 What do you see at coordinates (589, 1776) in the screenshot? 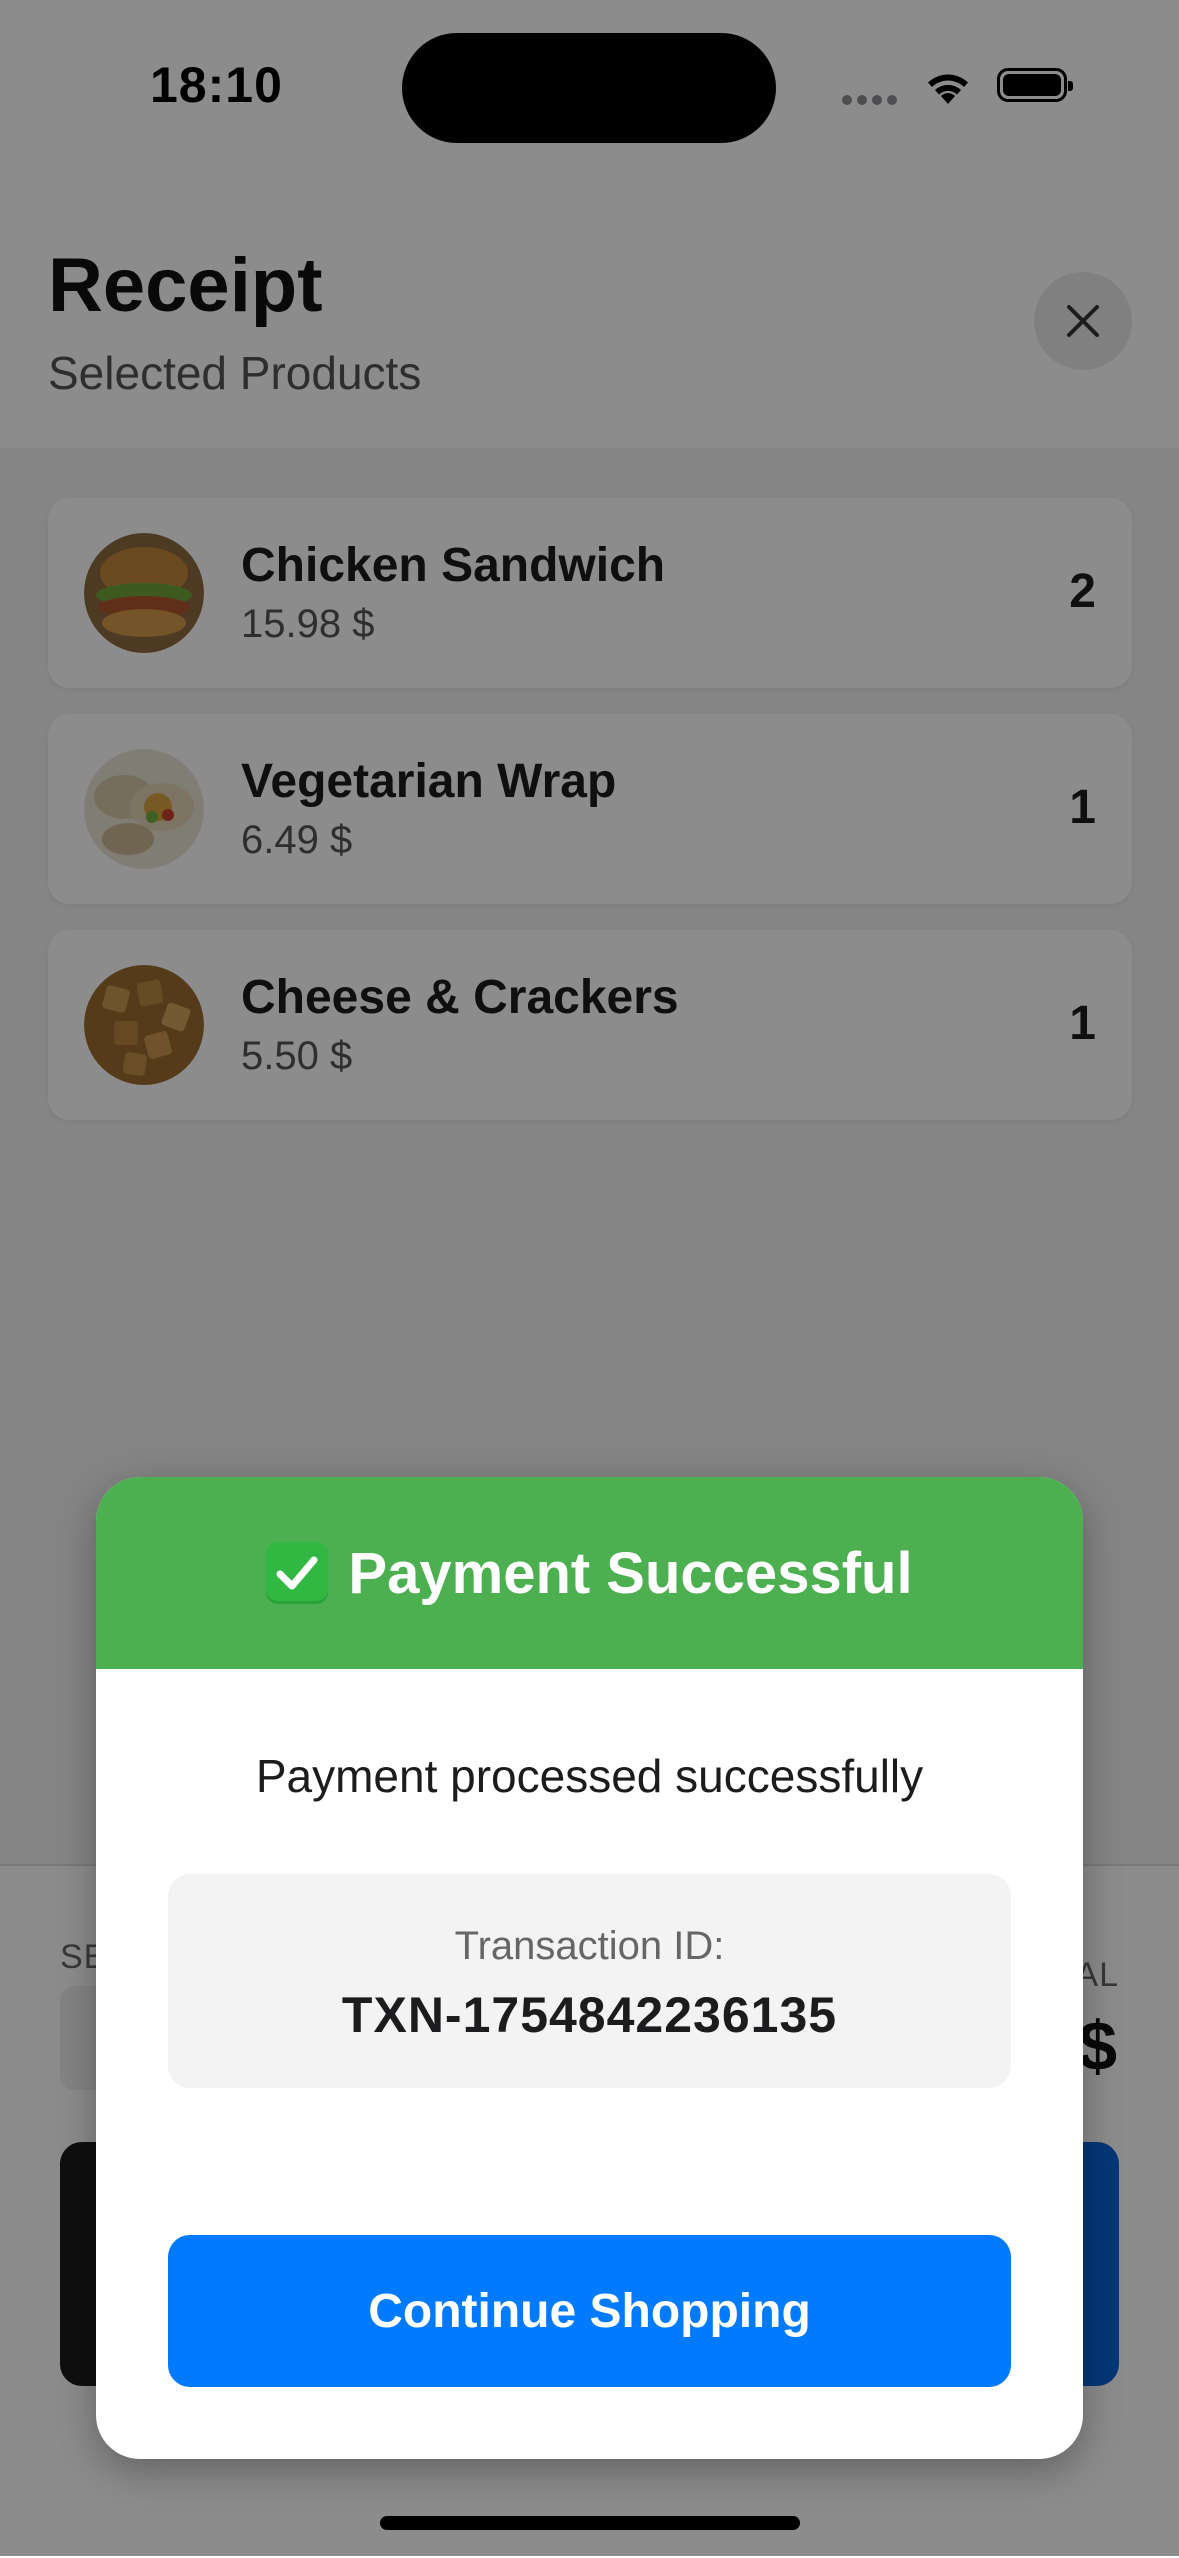
I see `dialog-message: Payment processed successfully` at bounding box center [589, 1776].